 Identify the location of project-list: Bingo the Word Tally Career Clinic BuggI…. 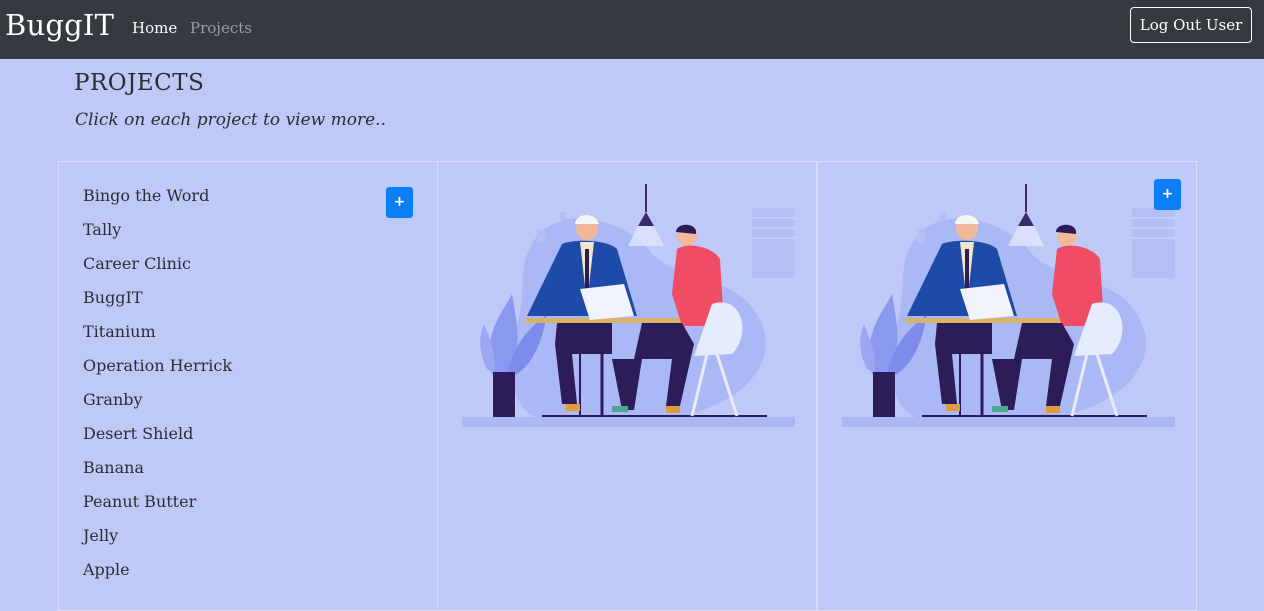
(157, 388).